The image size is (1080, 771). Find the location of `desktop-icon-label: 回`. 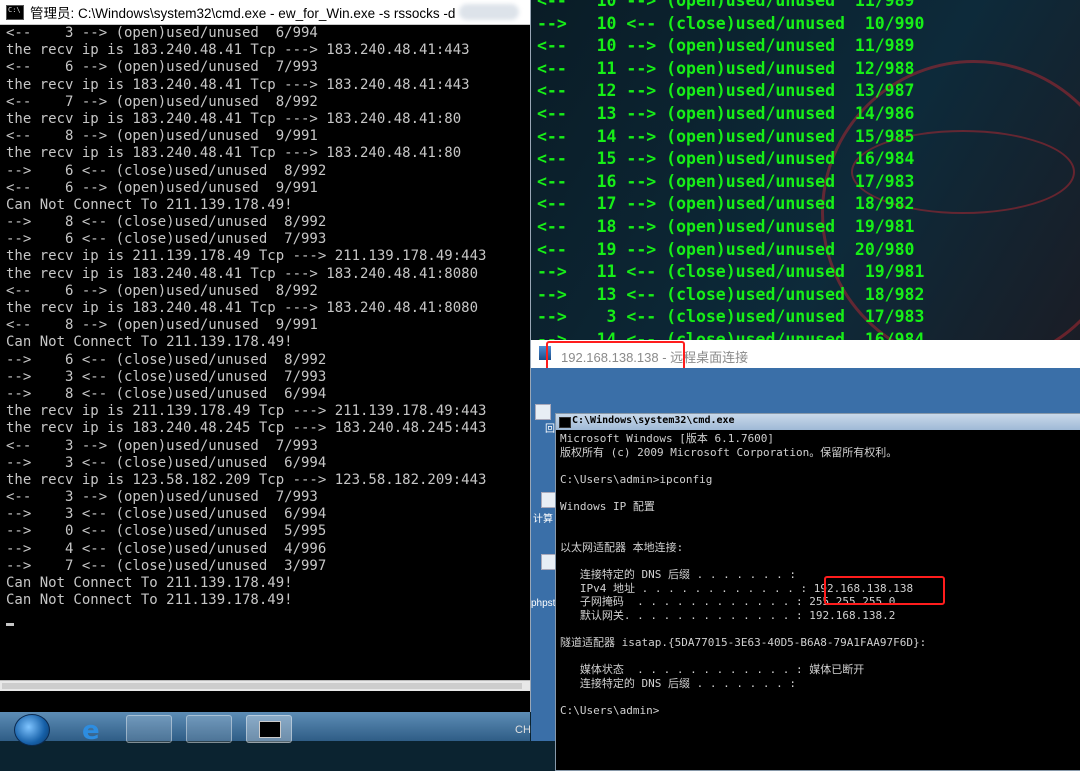

desktop-icon-label: 回 is located at coordinates (550, 429).